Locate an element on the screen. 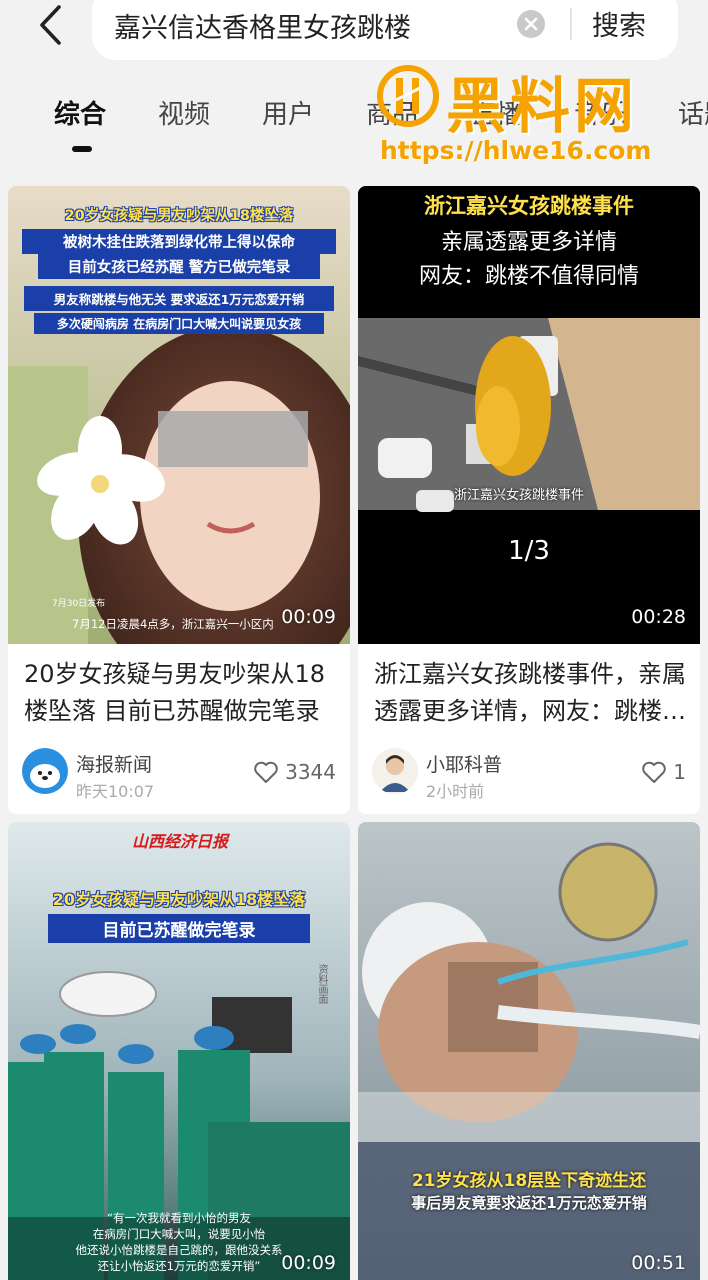 Image resolution: width=708 pixels, height=1280 pixels. person-avatar-icon is located at coordinates (395, 771).